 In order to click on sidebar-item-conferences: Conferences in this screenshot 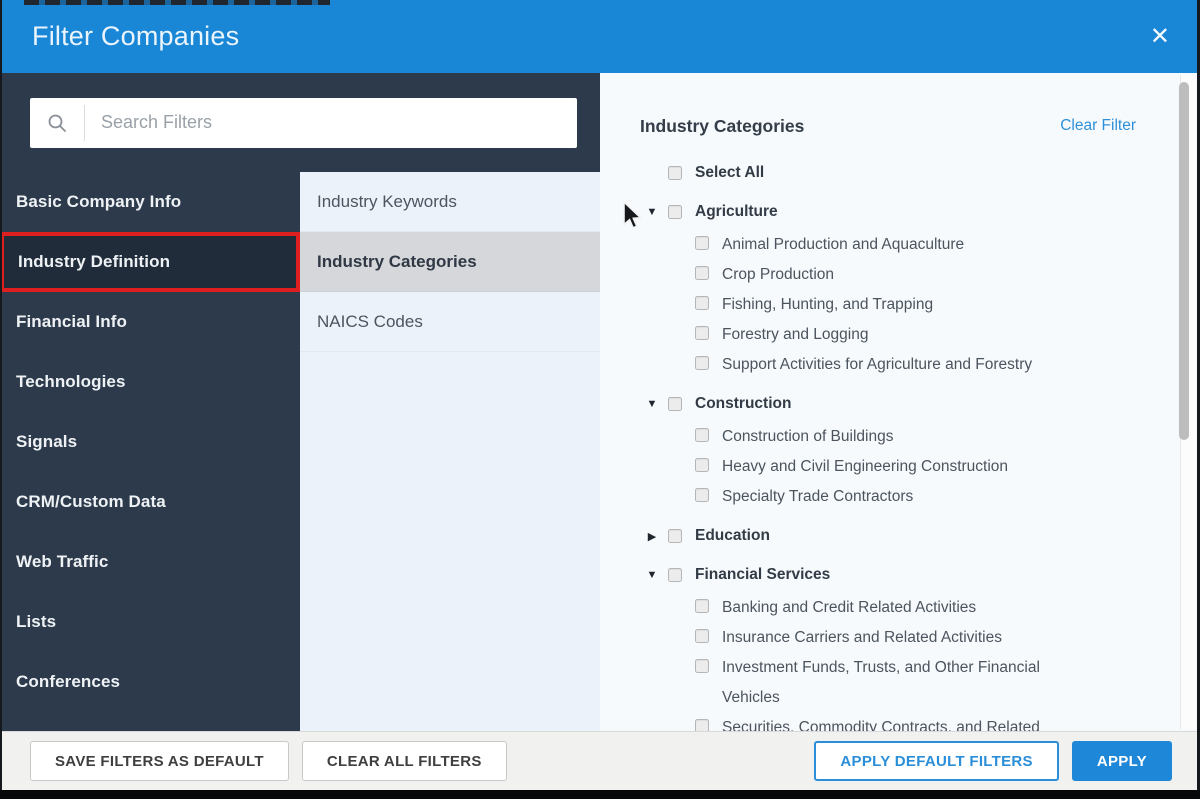, I will do `click(150, 682)`.